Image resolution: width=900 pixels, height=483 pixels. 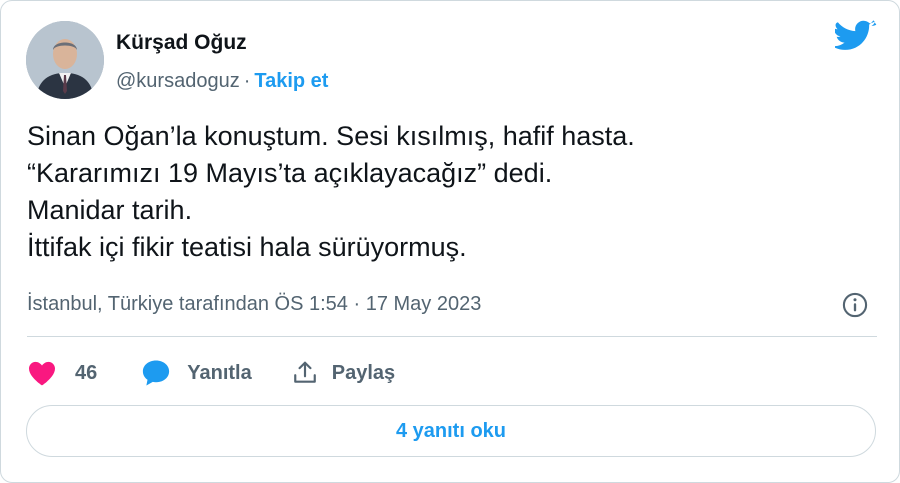 What do you see at coordinates (42, 373) in the screenshot?
I see `heart-icon` at bounding box center [42, 373].